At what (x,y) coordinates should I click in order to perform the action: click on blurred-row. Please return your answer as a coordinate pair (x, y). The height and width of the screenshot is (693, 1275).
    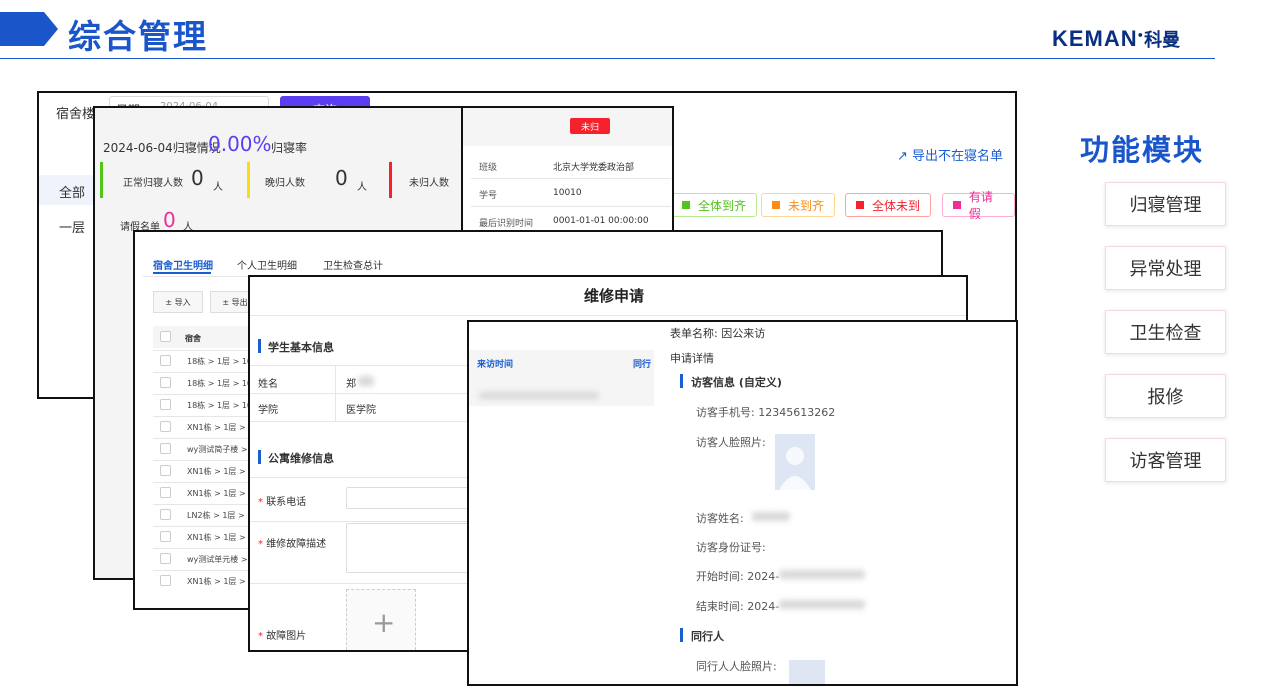
    Looking at the image, I should click on (539, 395).